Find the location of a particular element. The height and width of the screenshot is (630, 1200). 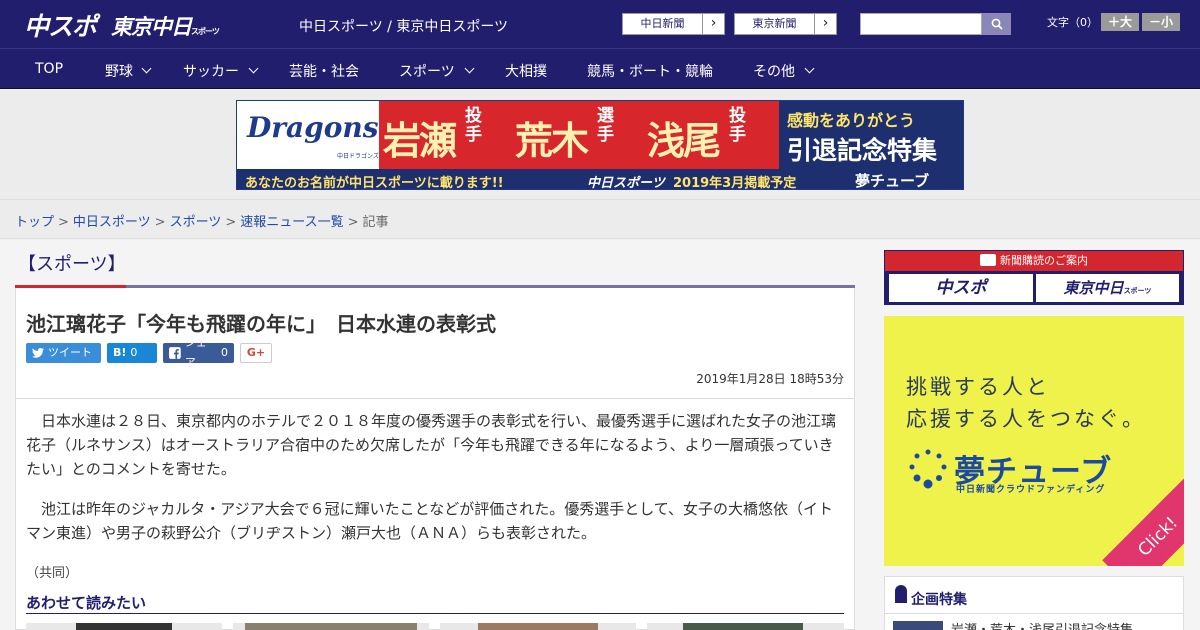

search-button is located at coordinates (996, 24).